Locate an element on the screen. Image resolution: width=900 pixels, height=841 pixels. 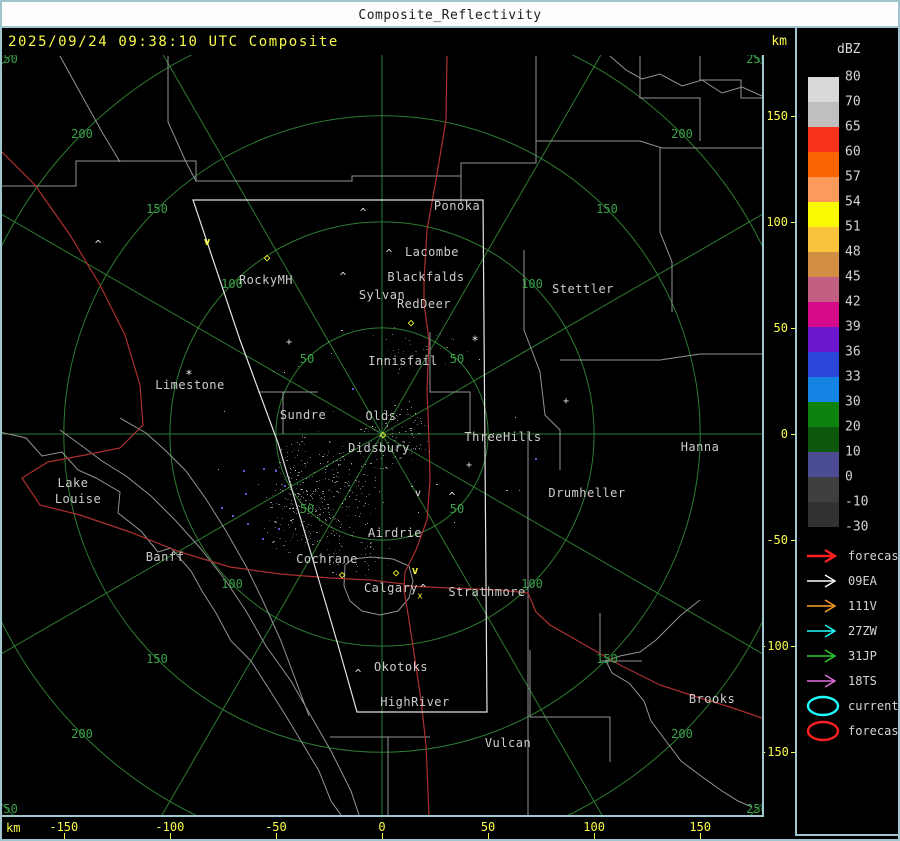
ellipse-shape is located at coordinates (823, 706).